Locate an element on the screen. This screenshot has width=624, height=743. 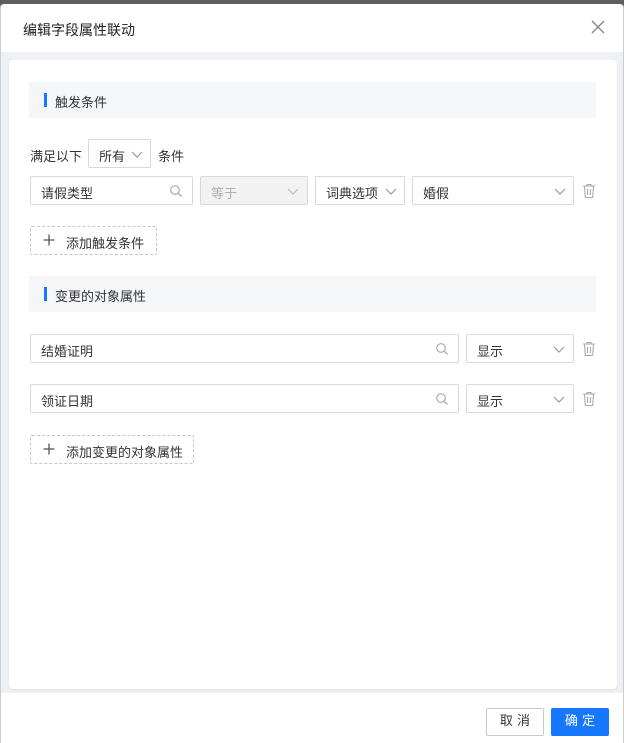
value-type-value: 词典选项 is located at coordinates (352, 194).